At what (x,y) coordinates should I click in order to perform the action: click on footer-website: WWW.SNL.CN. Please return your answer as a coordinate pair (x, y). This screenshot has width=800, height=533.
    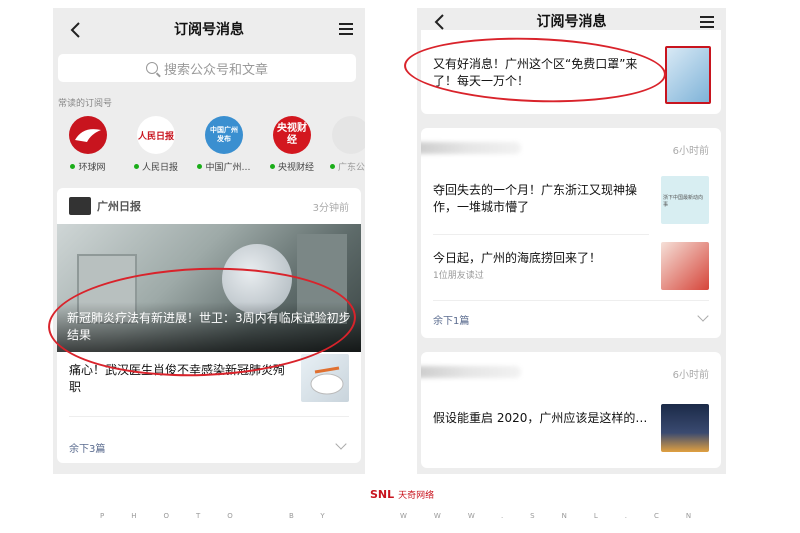
    Looking at the image, I should click on (559, 516).